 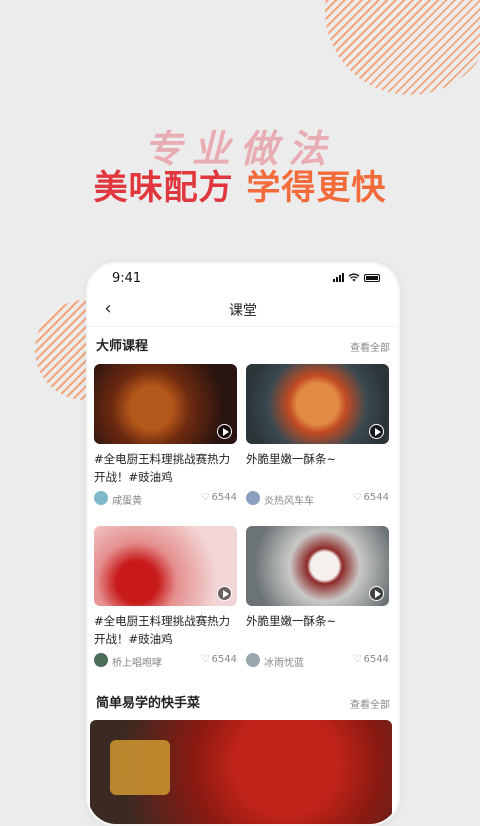 I want to click on section-master-courses-header: 大师课程 查看全部, so click(x=243, y=341).